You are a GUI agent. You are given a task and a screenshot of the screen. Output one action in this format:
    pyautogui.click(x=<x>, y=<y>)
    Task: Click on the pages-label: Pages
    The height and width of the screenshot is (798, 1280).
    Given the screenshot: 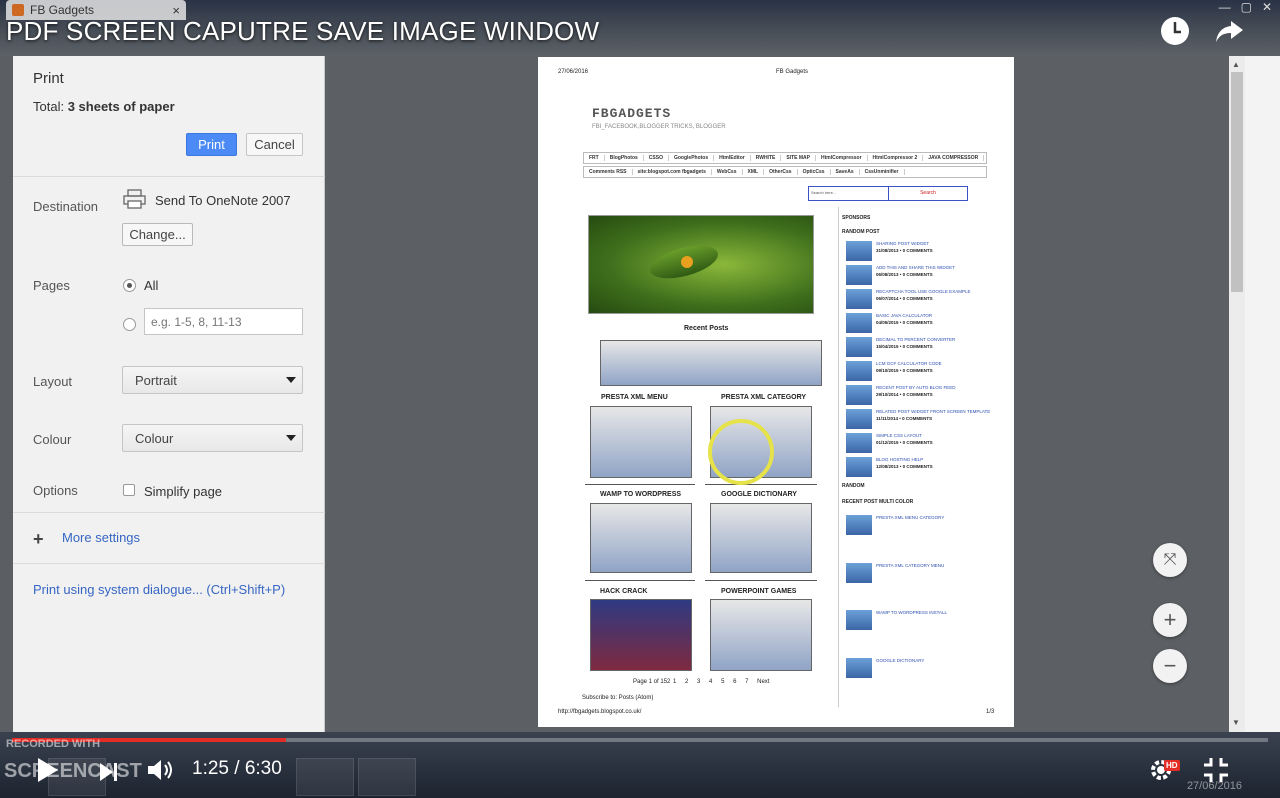 What is the action you would take?
    pyautogui.click(x=51, y=285)
    